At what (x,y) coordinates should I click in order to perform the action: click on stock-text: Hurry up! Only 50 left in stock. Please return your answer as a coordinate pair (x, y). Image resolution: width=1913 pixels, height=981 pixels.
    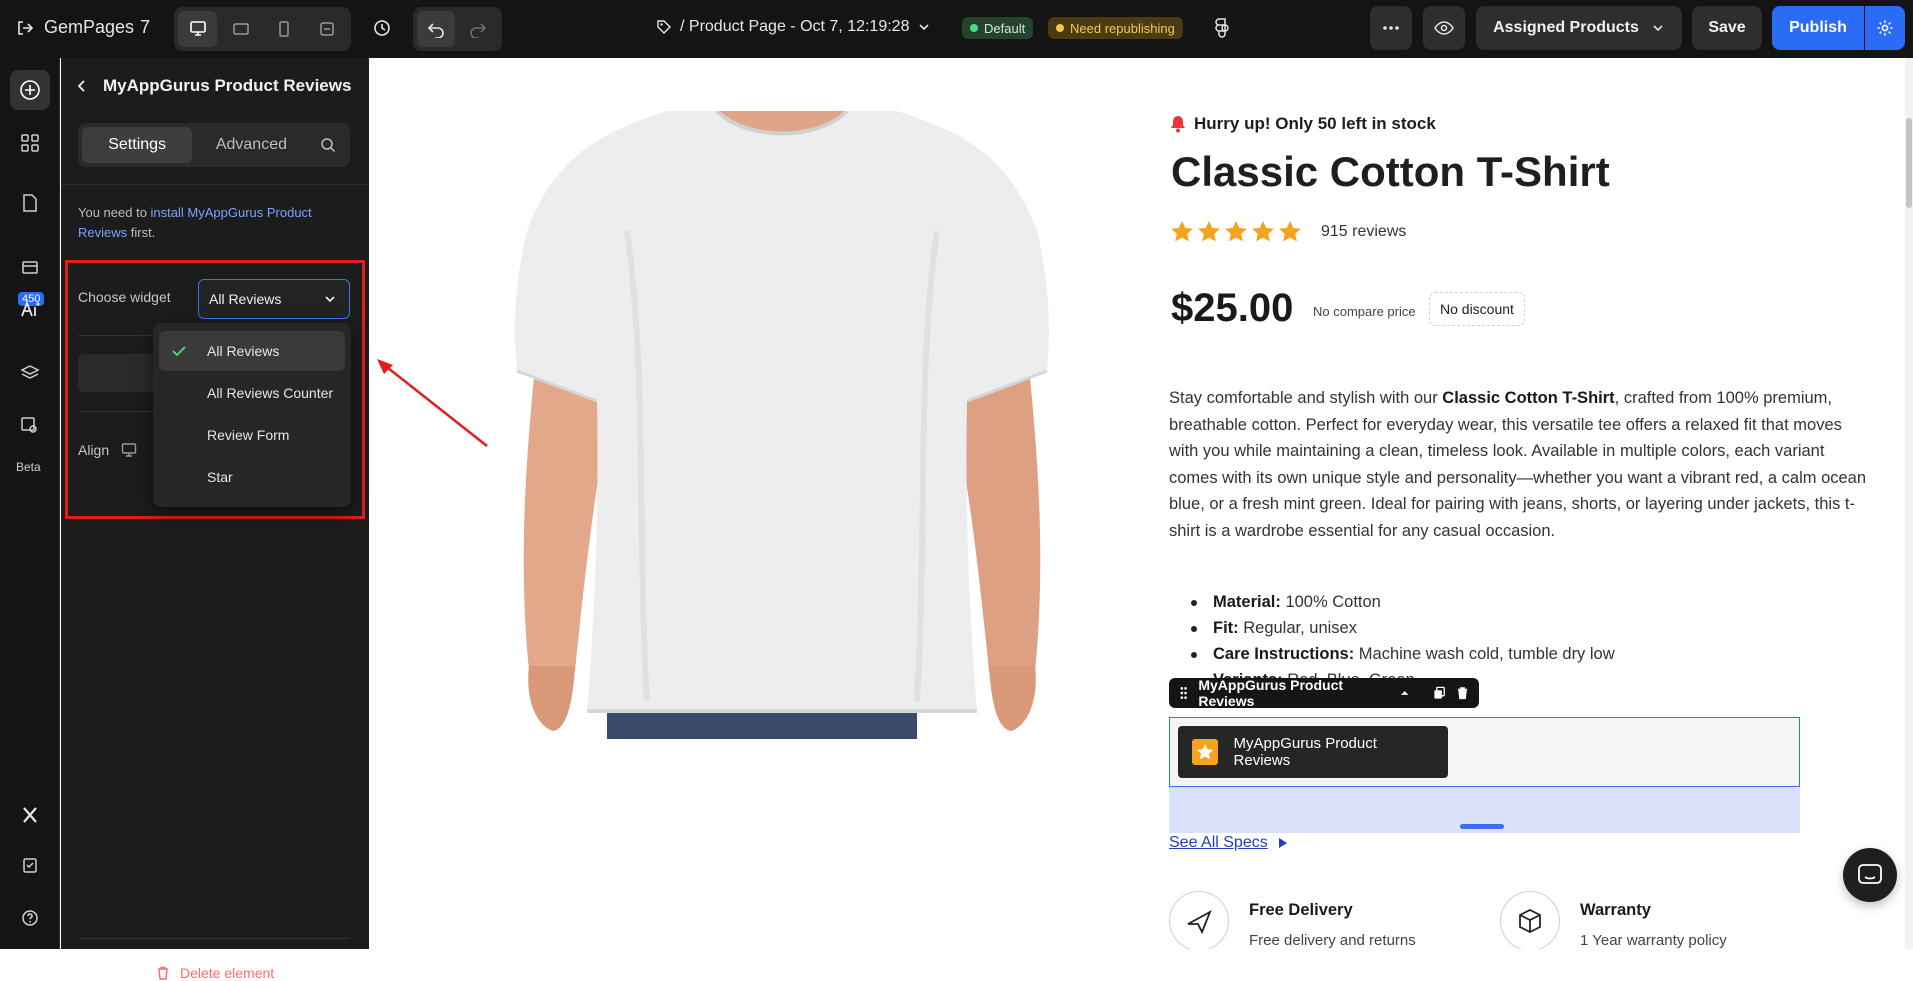
    Looking at the image, I should click on (1315, 123).